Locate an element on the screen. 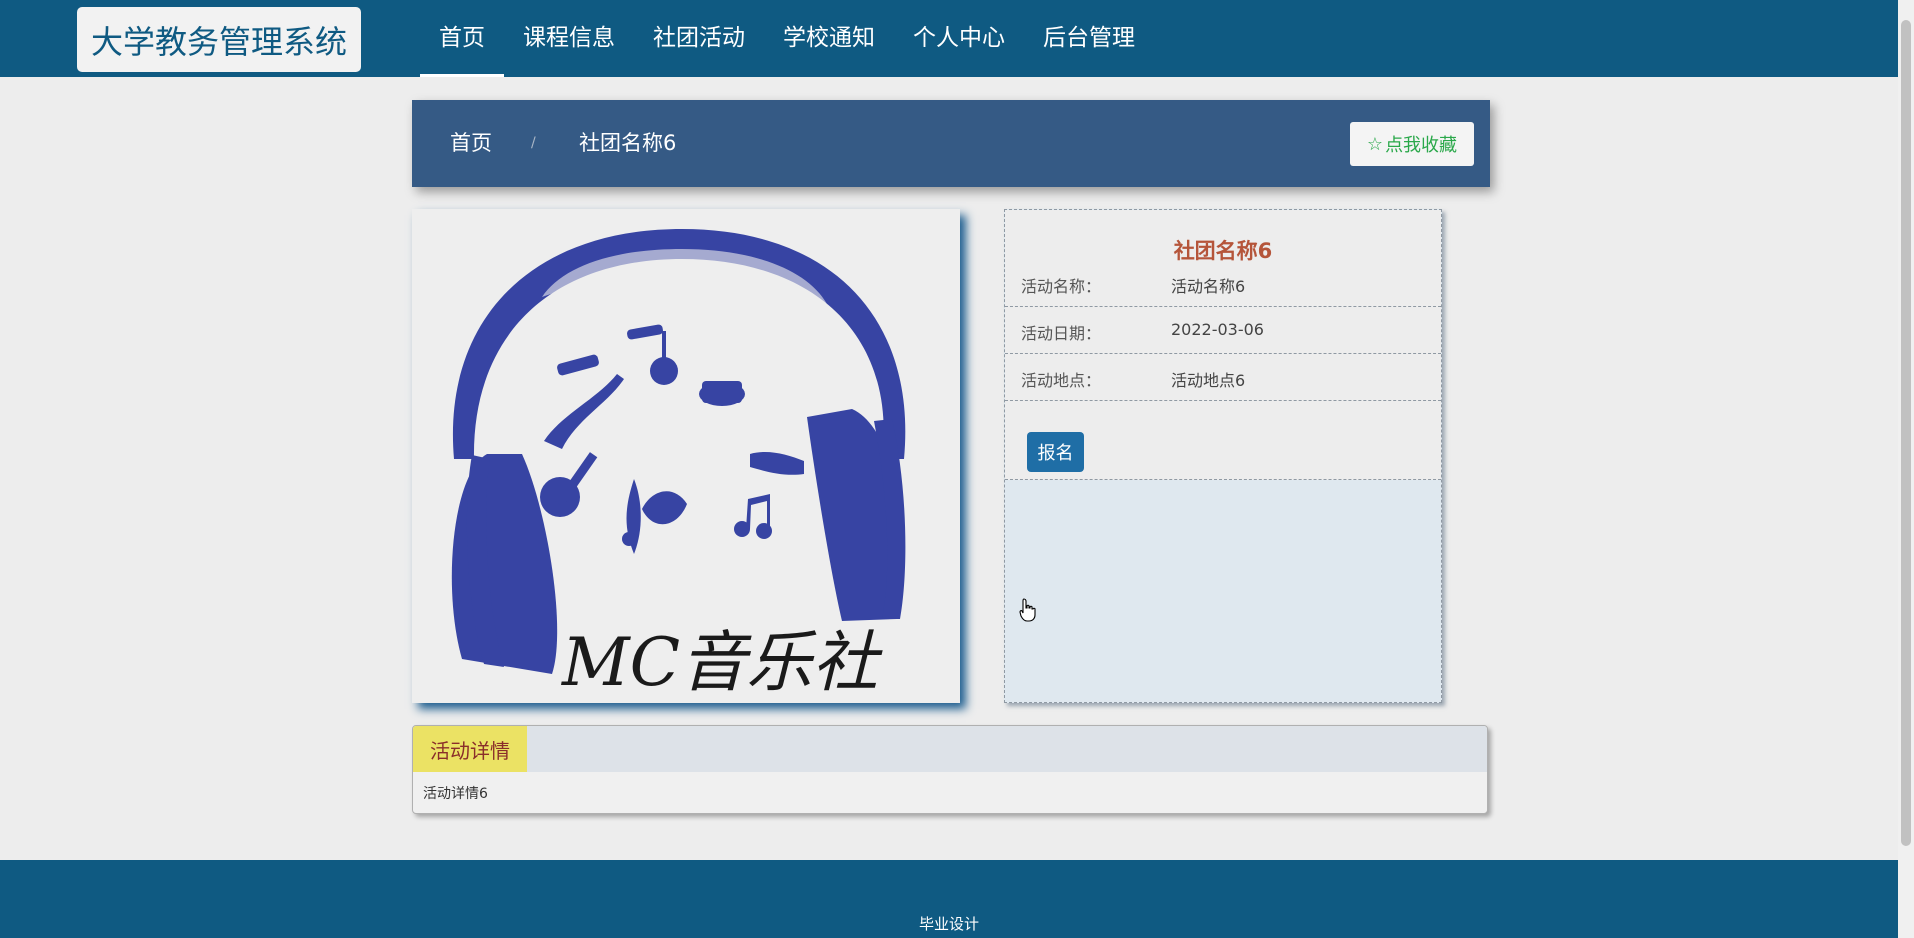 This screenshot has width=1914, height=938. favorite-button-label: 点我收藏 is located at coordinates (1421, 145).